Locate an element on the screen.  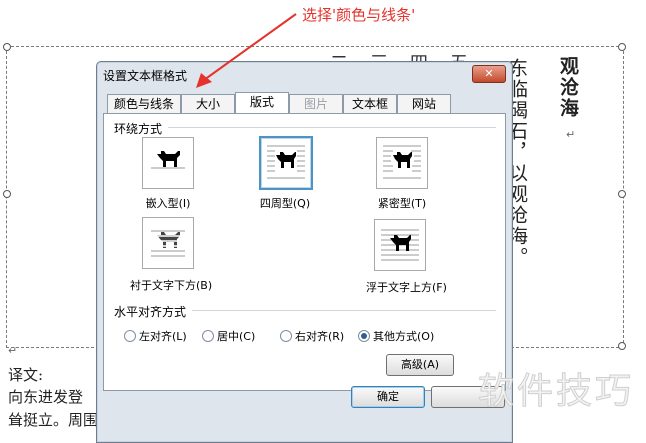
radio-dot-selected is located at coordinates (364, 336).